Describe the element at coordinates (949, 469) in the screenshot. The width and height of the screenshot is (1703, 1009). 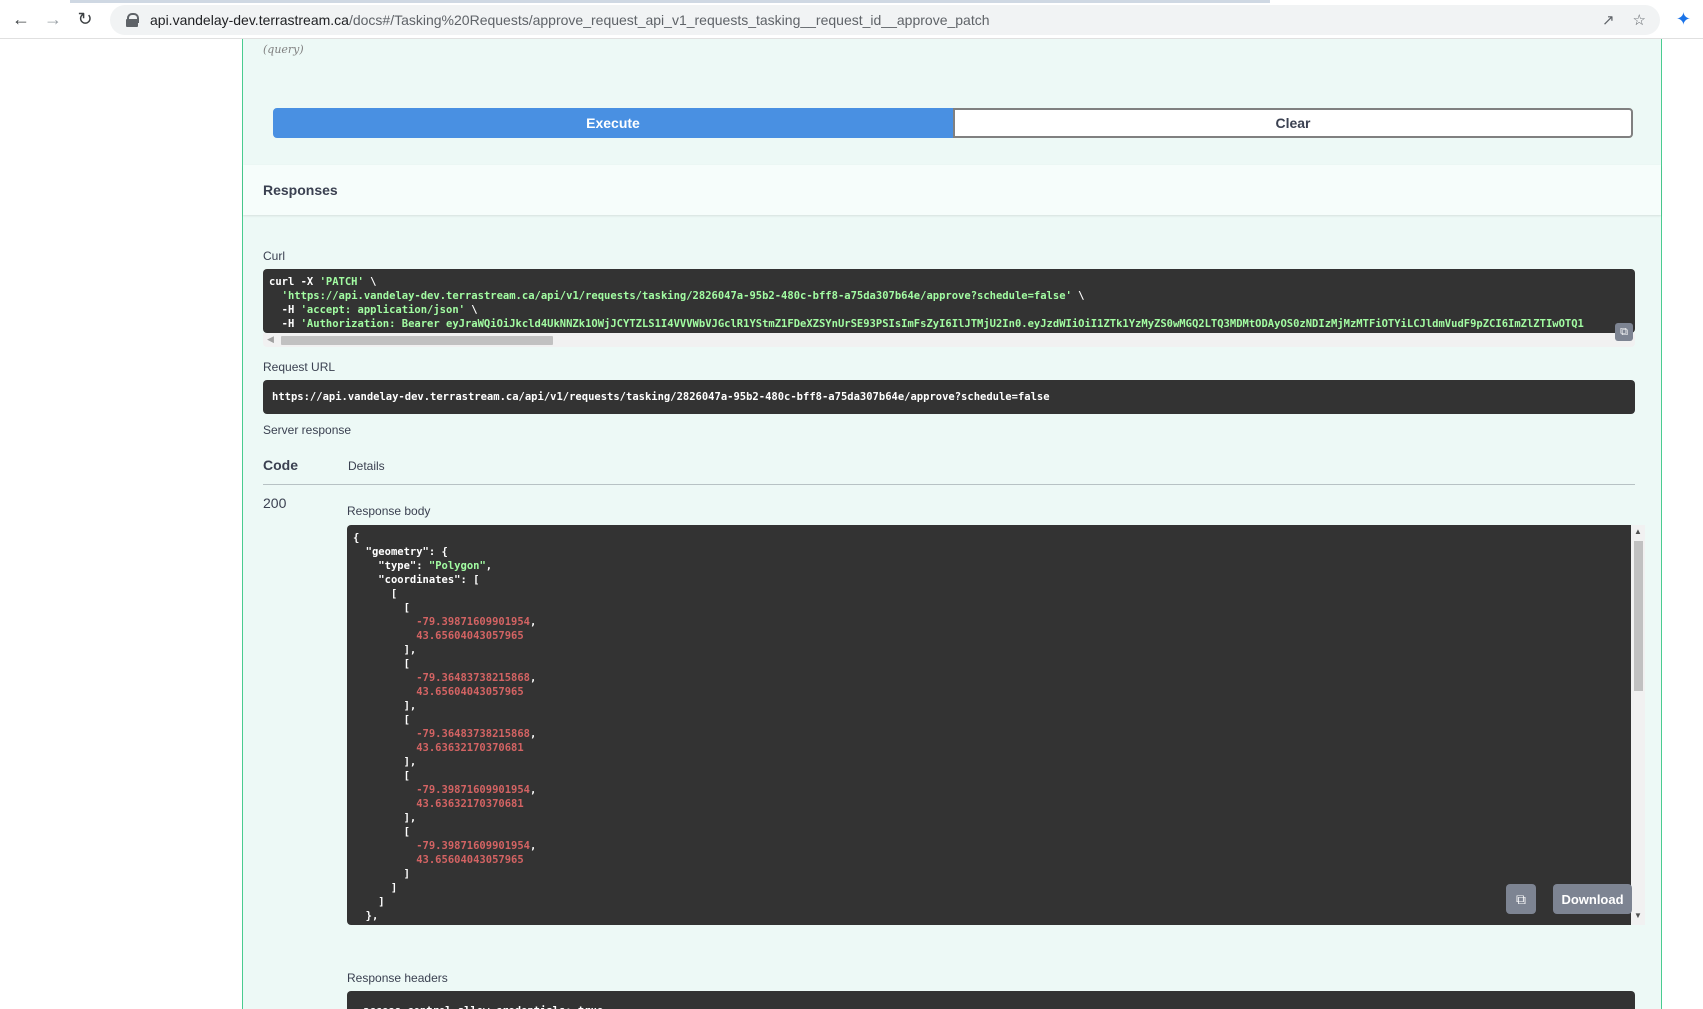
I see `responses-table-header: Code Details` at that location.